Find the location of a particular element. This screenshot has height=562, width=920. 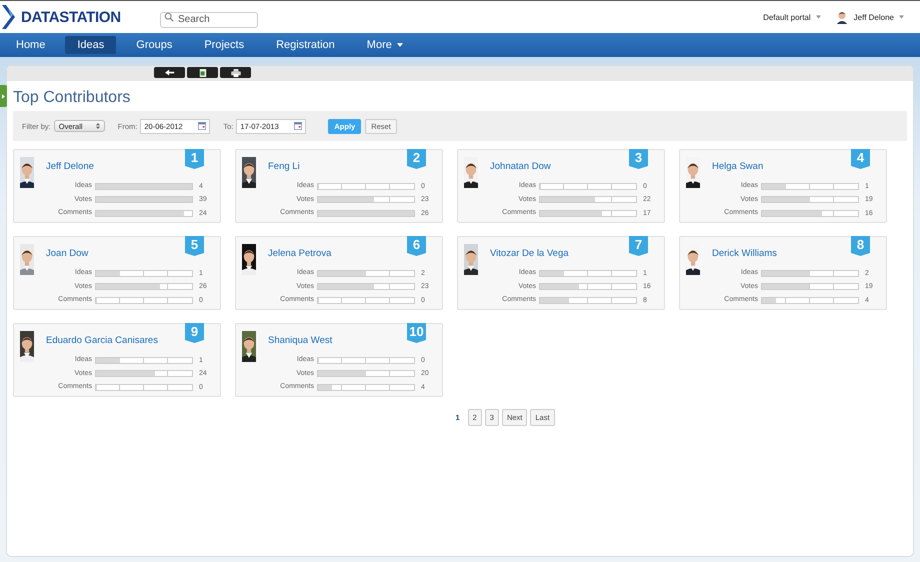

contributor-name-link: Helga Swan is located at coordinates (738, 166).